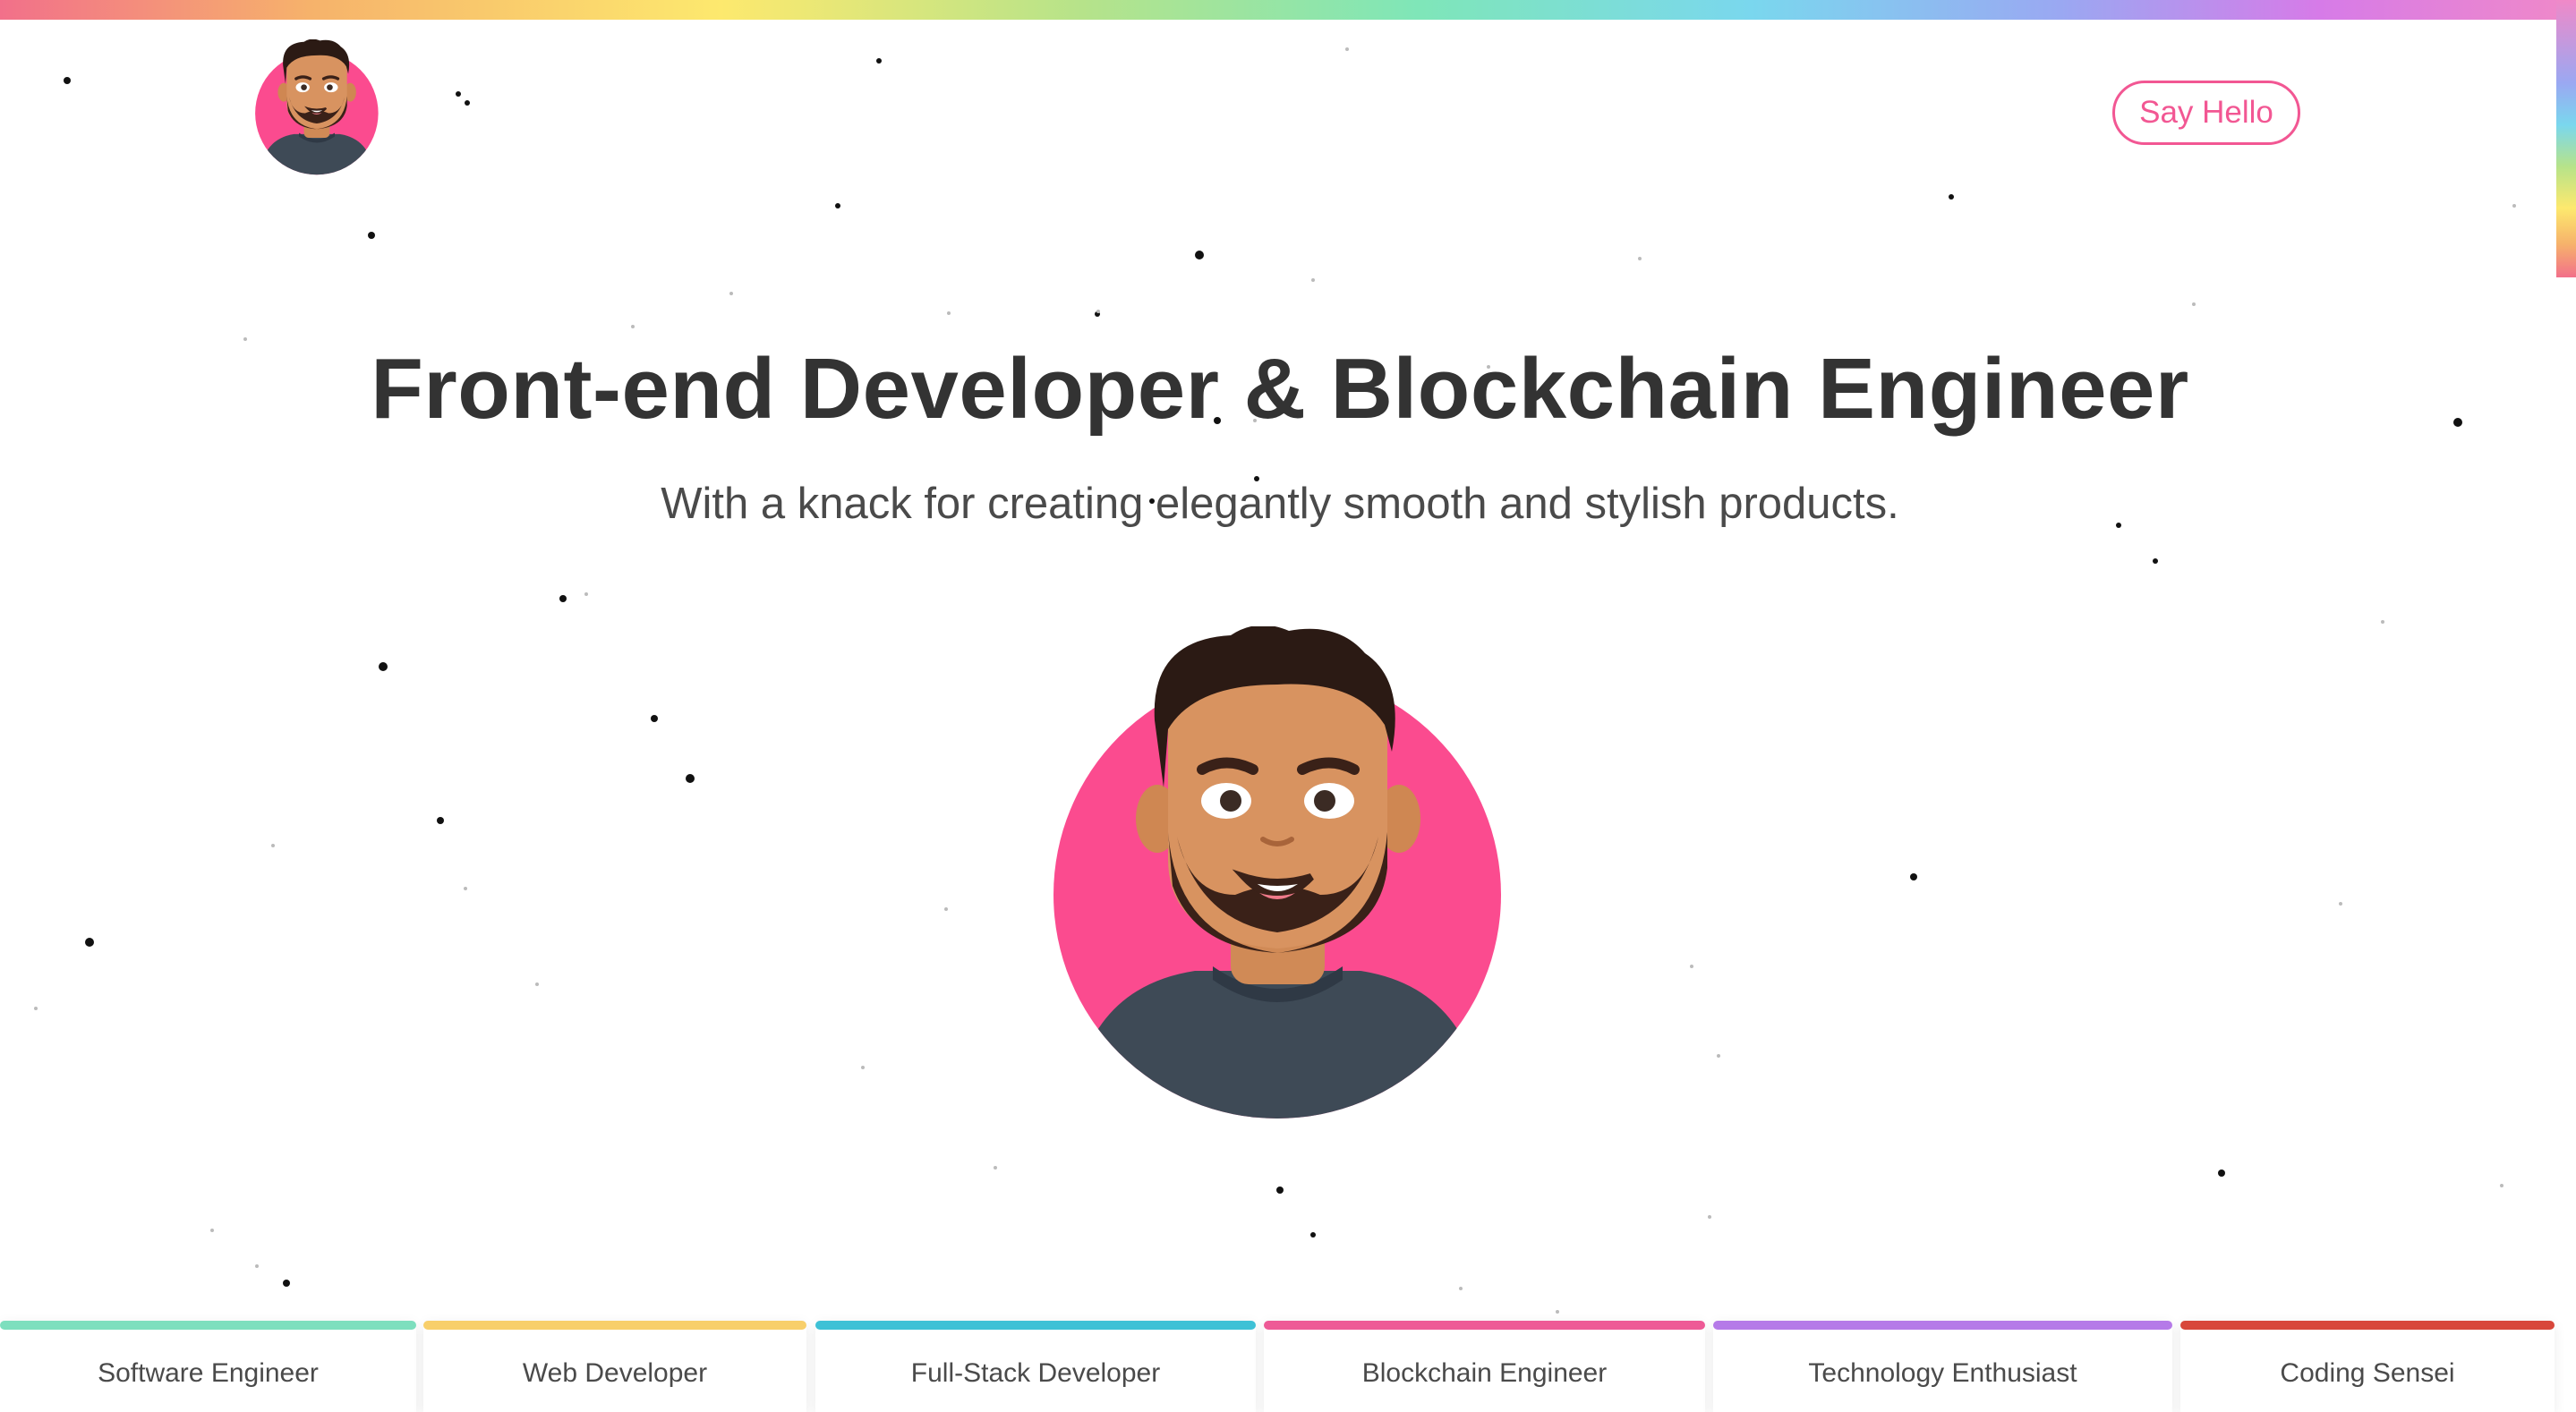 The image size is (2576, 1412). I want to click on role-card-blockchain-engineer: Blockchain Engineer, so click(1484, 1366).